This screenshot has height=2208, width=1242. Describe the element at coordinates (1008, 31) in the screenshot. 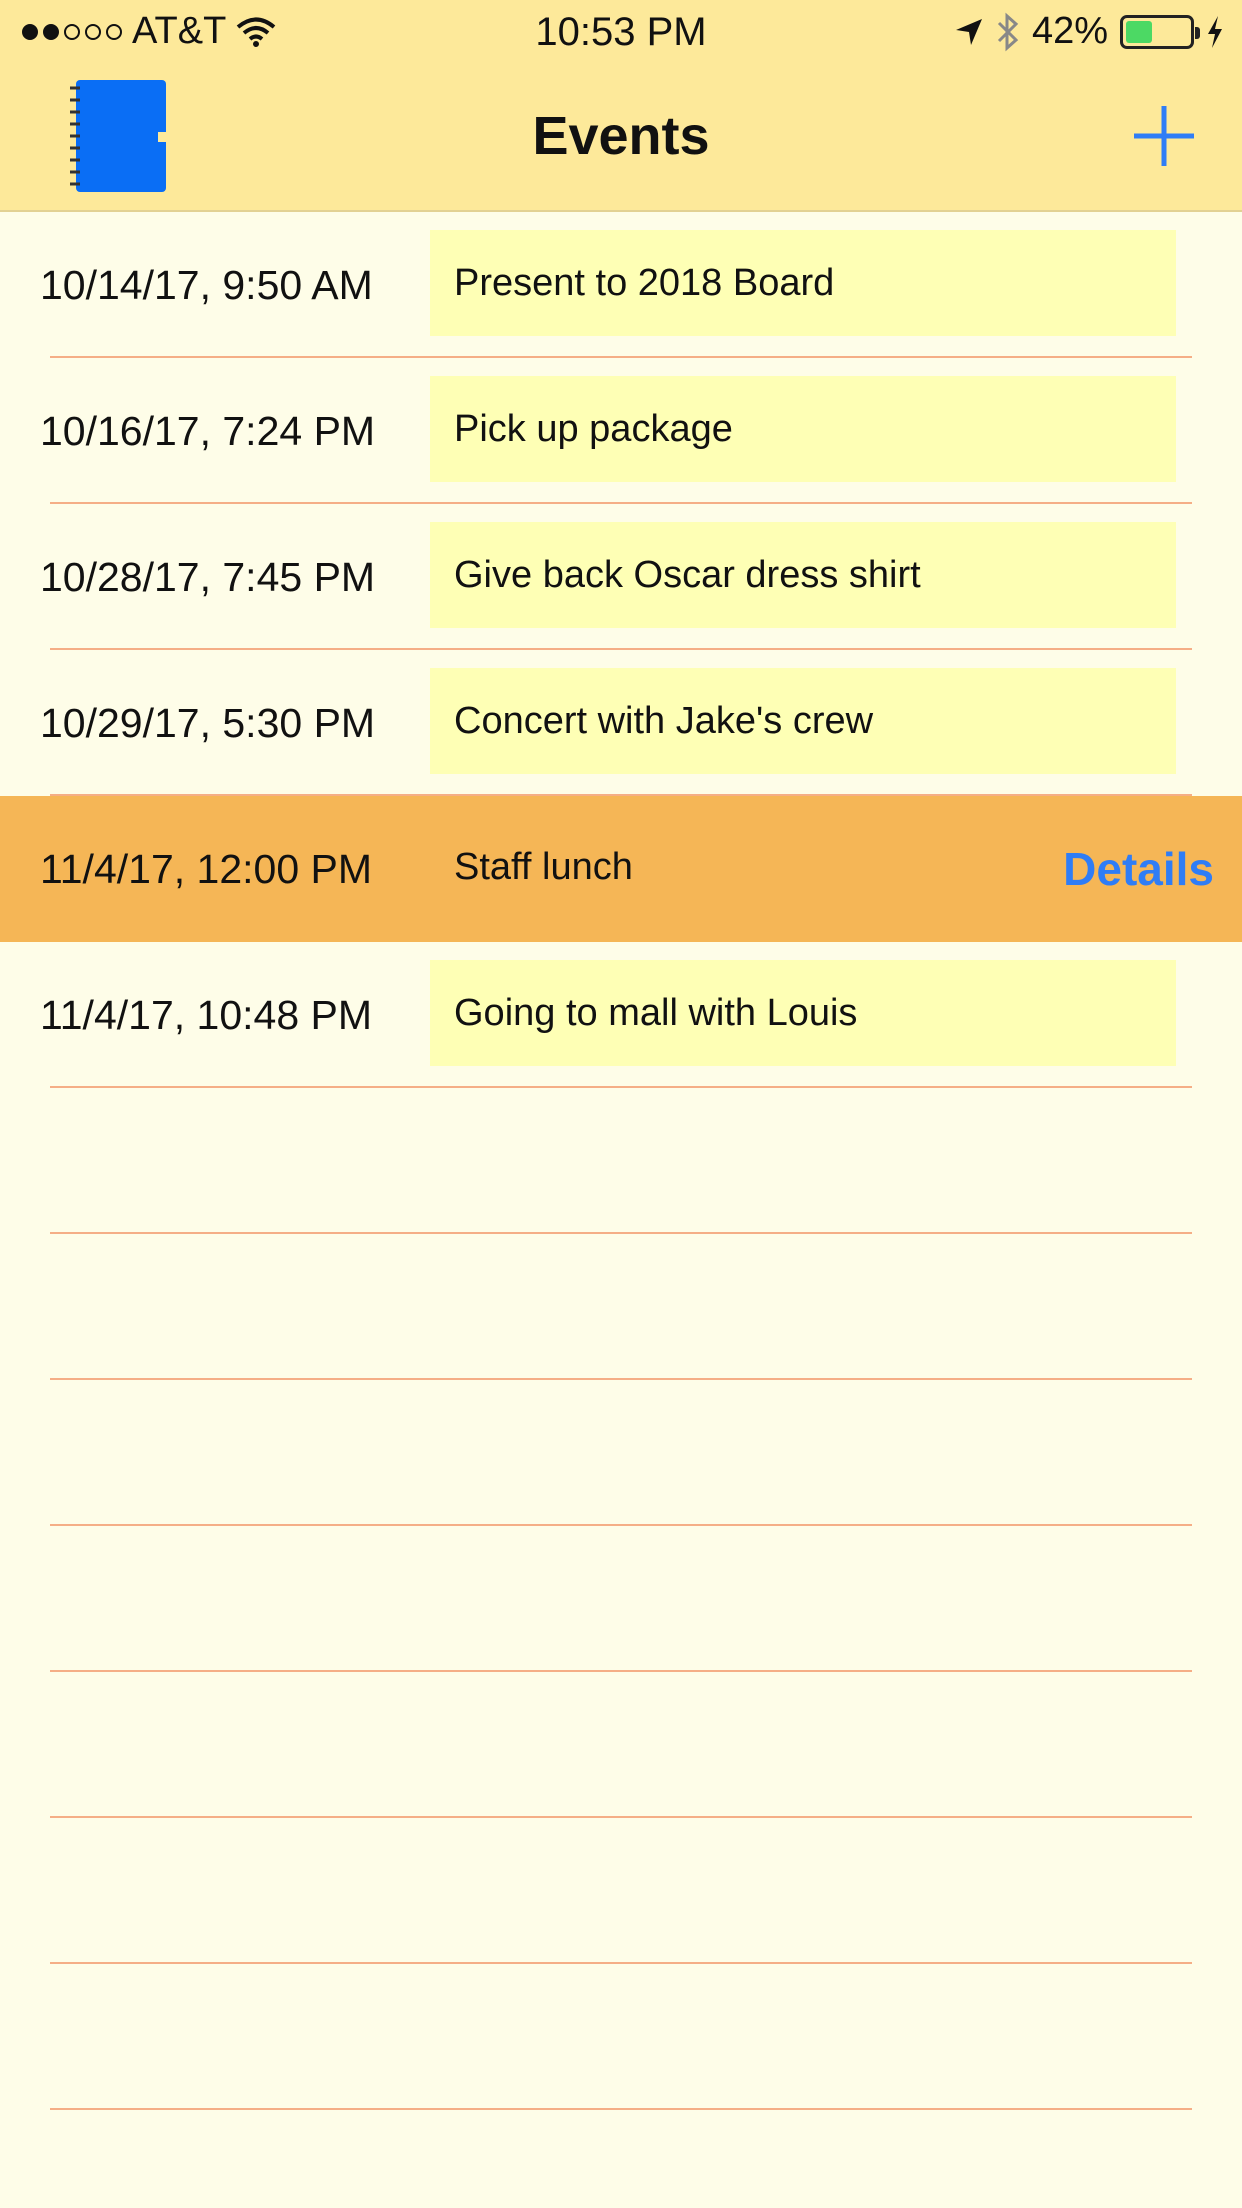

I see `bluetooth-icon` at that location.